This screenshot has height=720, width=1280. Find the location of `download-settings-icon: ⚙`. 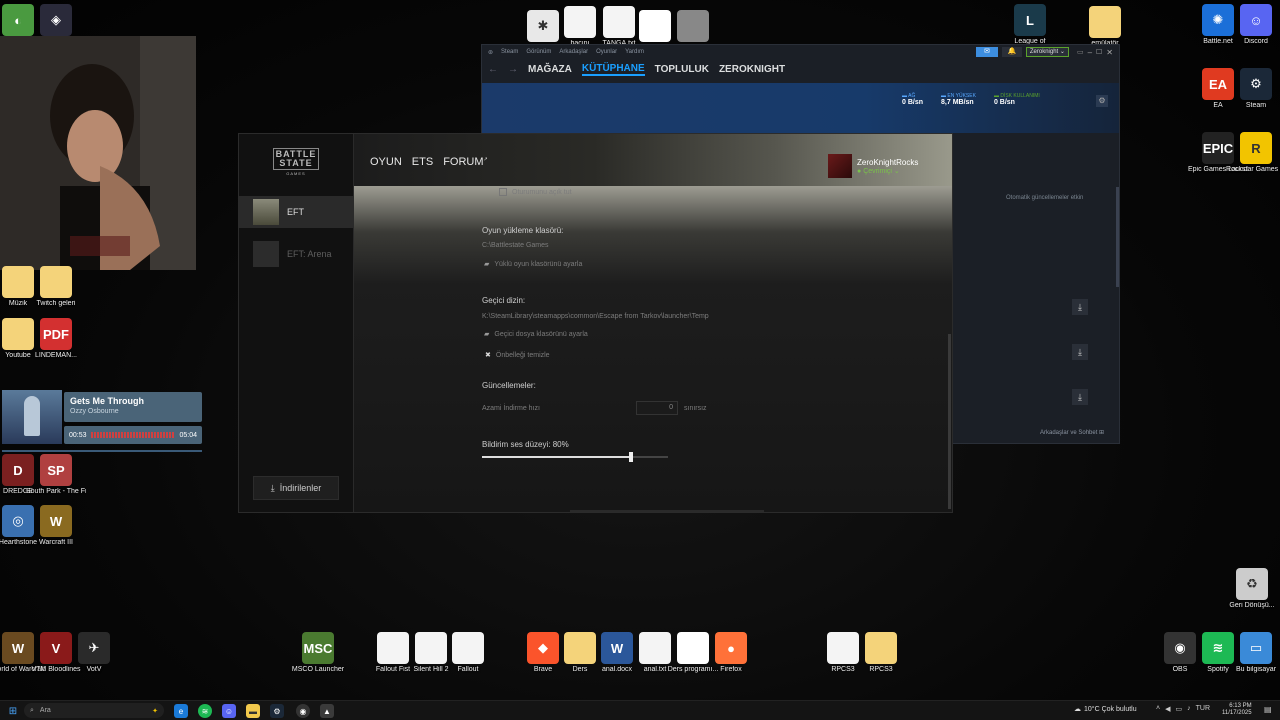

download-settings-icon: ⚙ is located at coordinates (1102, 101).